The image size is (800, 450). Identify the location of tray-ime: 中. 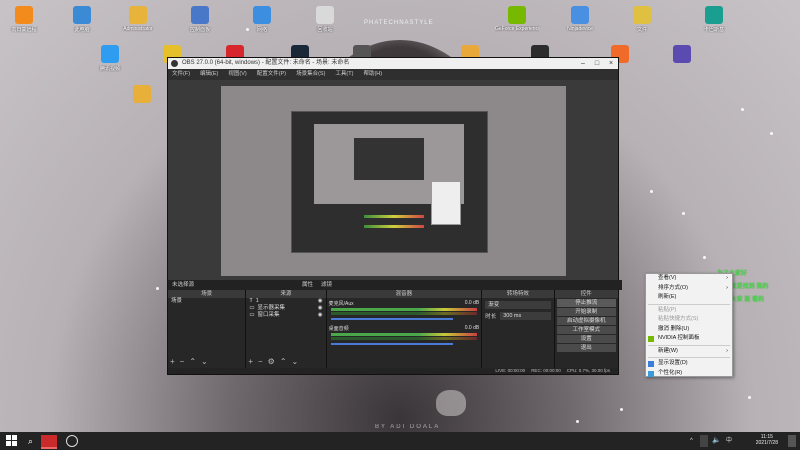
(729, 441).